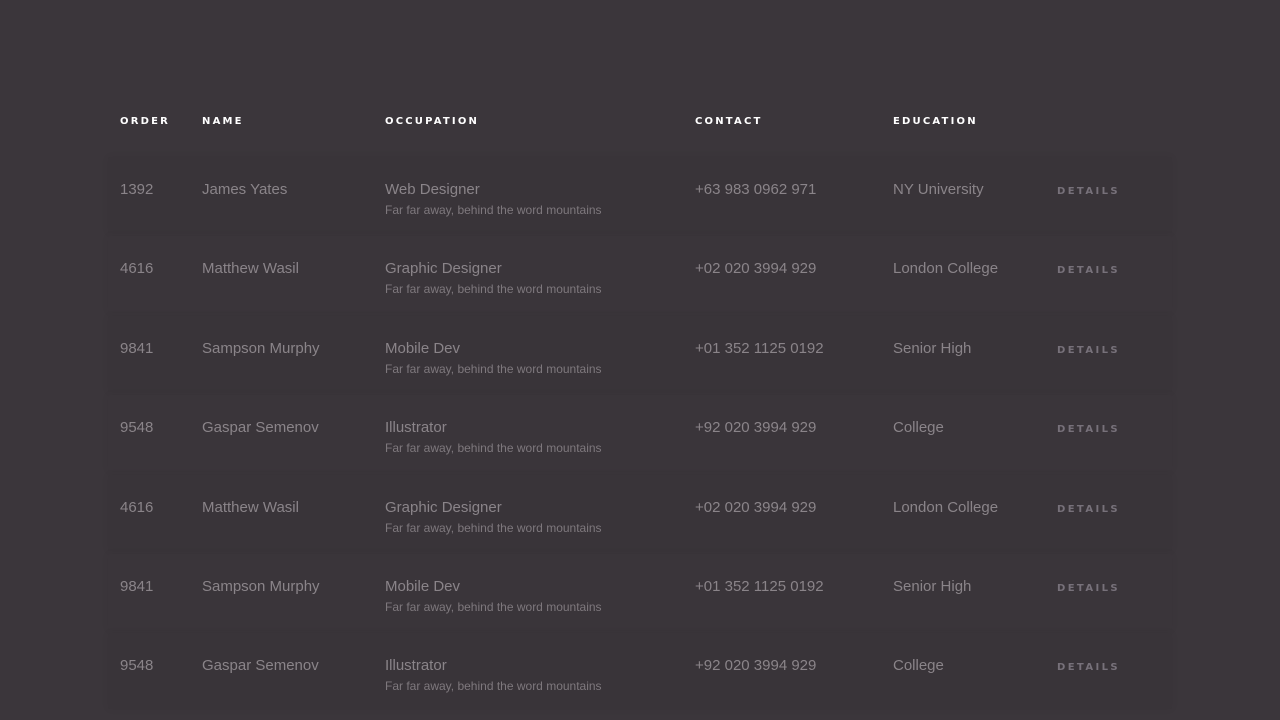  Describe the element at coordinates (432, 189) in the screenshot. I see `occupation-title: Web Designer` at that location.